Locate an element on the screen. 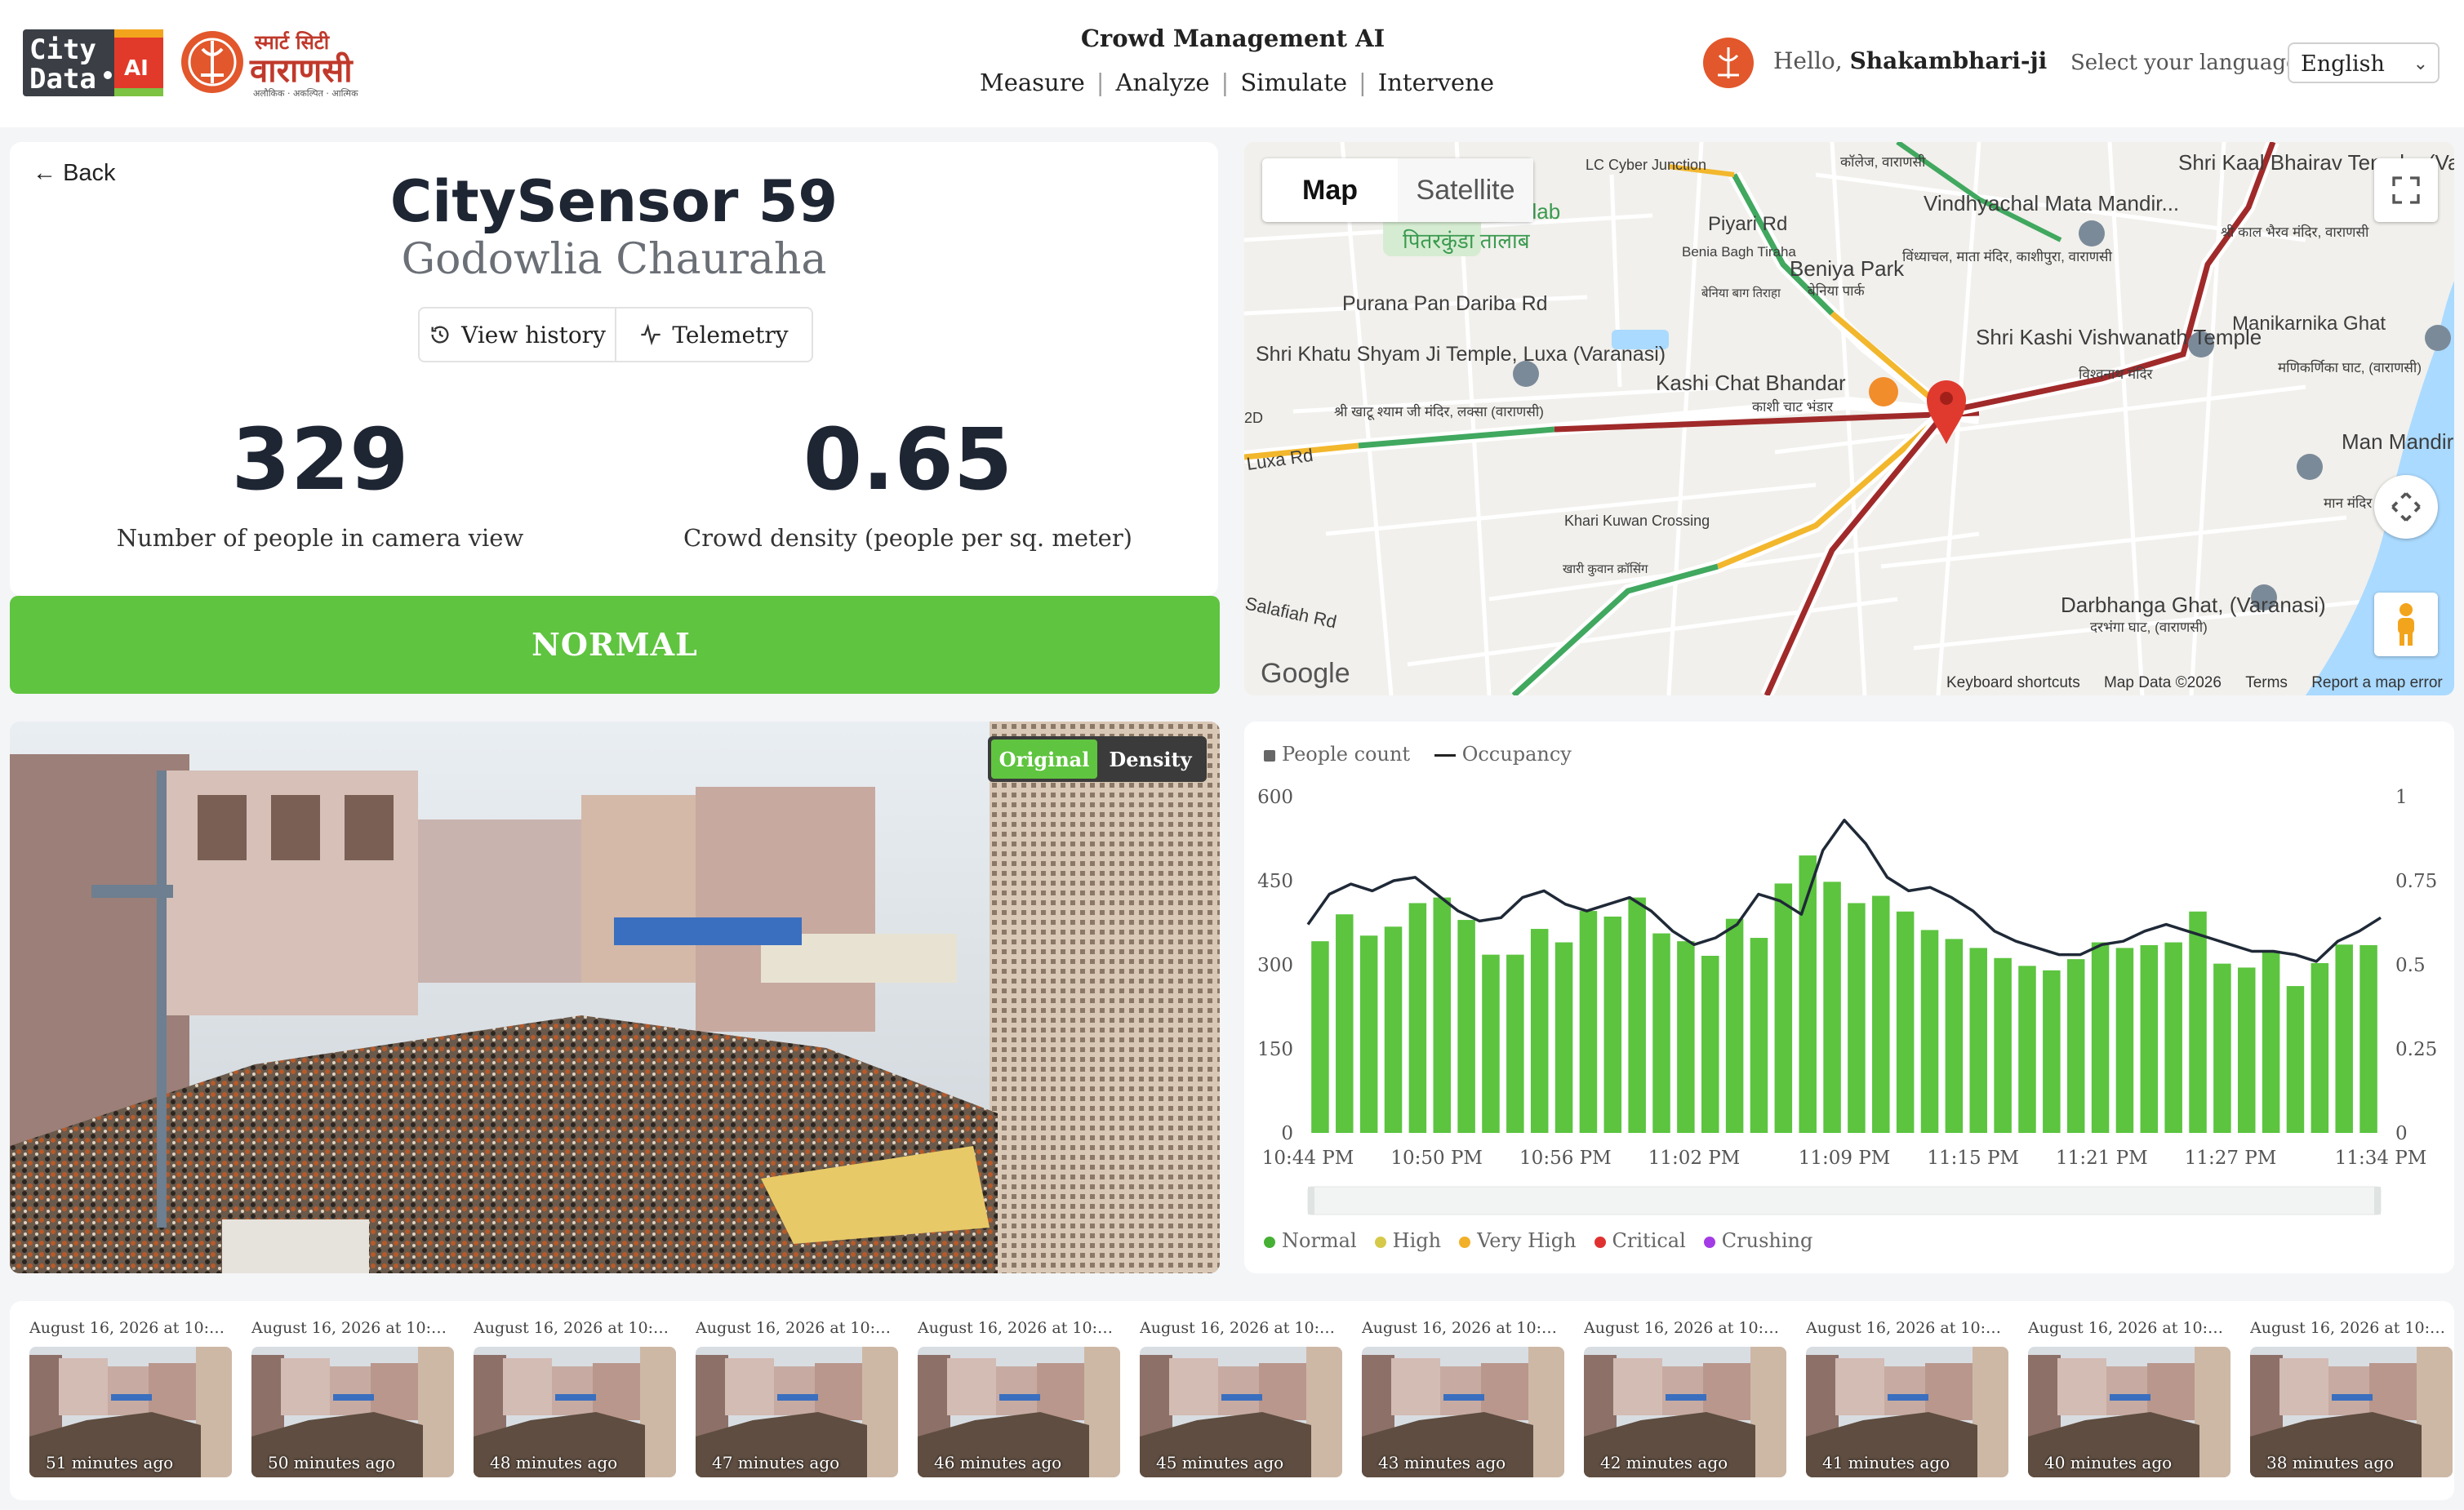 Image resolution: width=2464 pixels, height=1510 pixels. move-icon is located at coordinates (2406, 507).